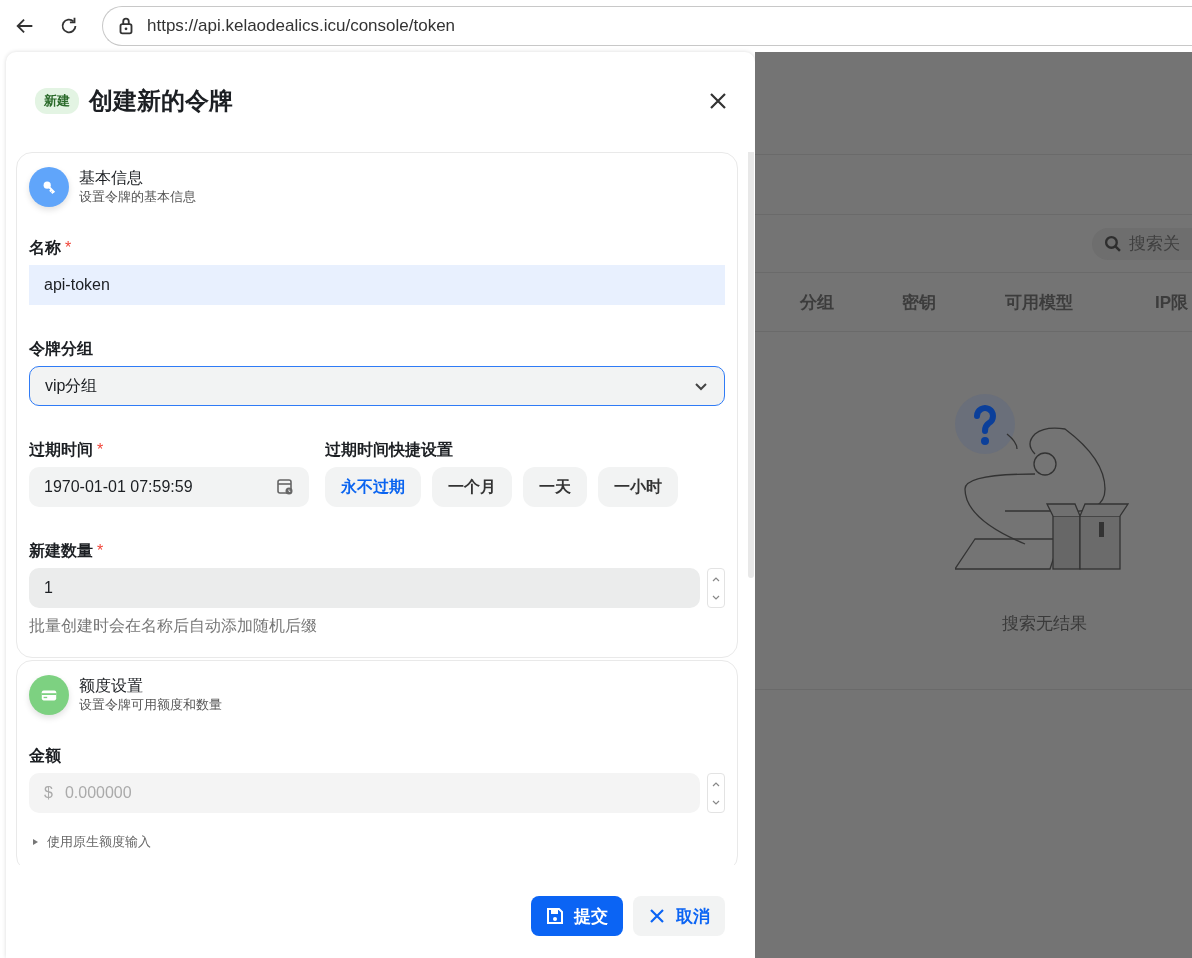 The image size is (1192, 958). What do you see at coordinates (111, 178) in the screenshot?
I see `section-title: 基本信息` at bounding box center [111, 178].